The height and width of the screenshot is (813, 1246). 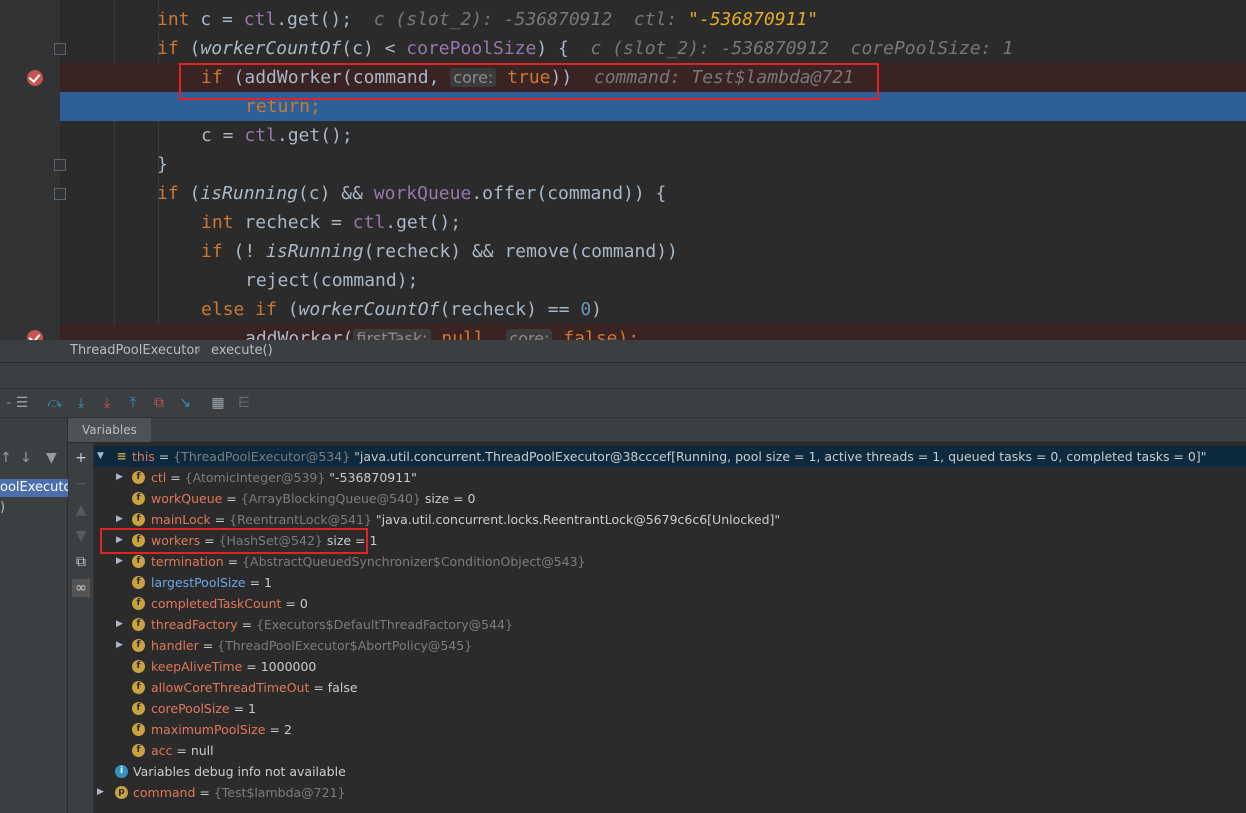 What do you see at coordinates (190, 708) in the screenshot?
I see `var-name: corePoolSize` at bounding box center [190, 708].